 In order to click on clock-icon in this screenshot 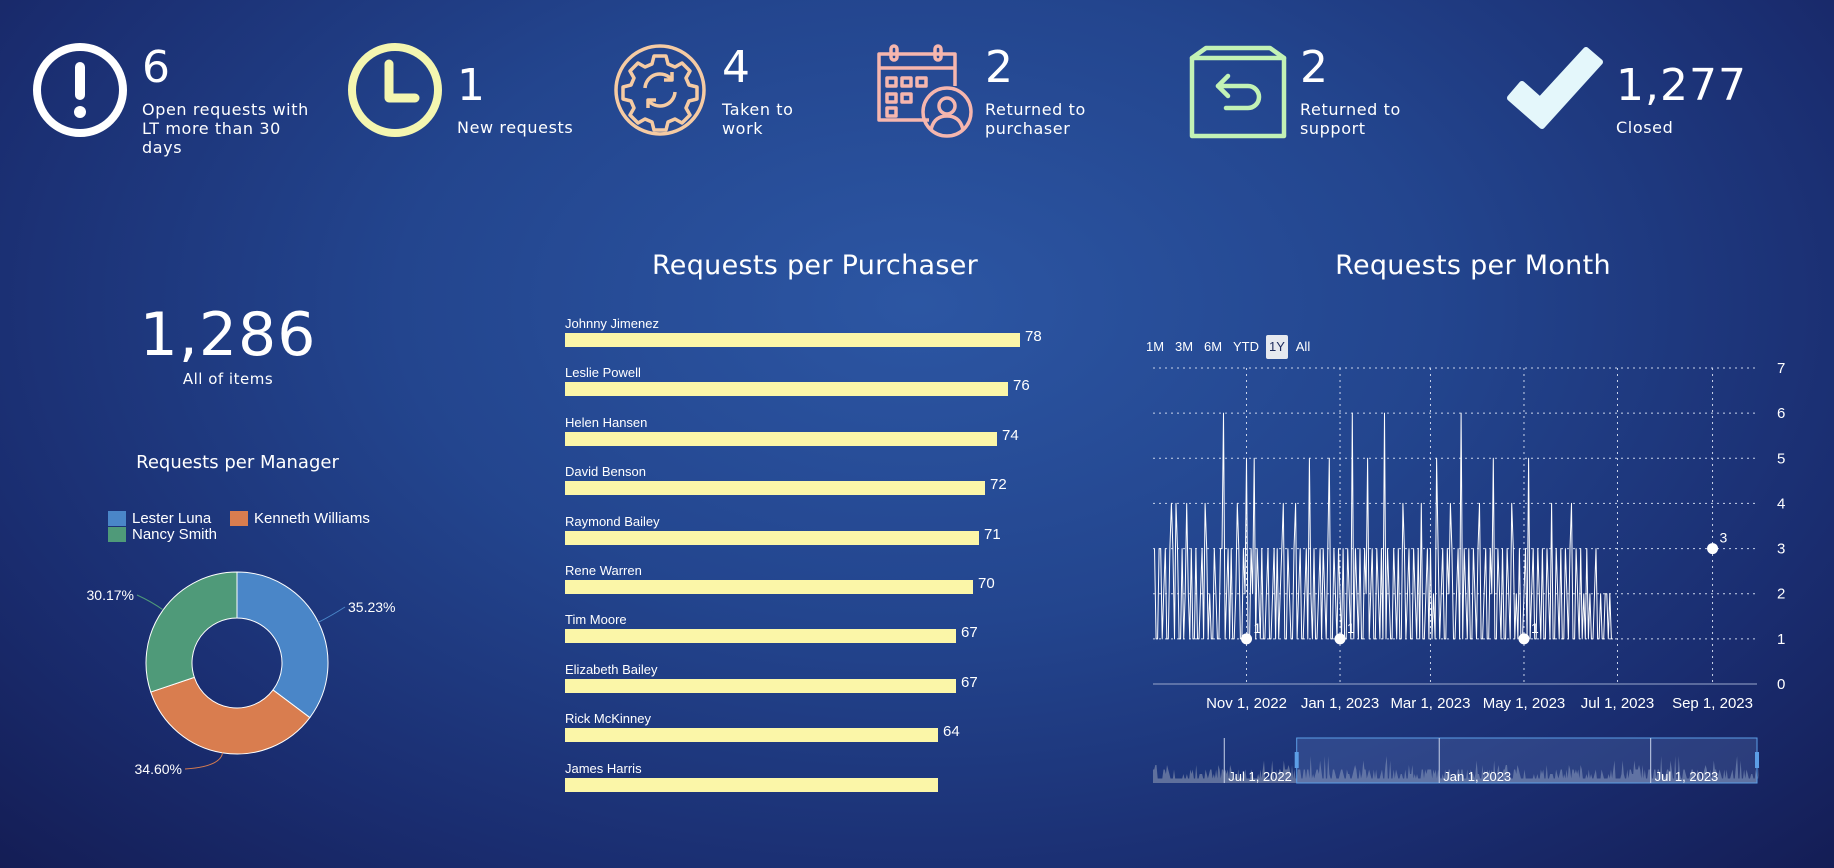, I will do `click(395, 90)`.